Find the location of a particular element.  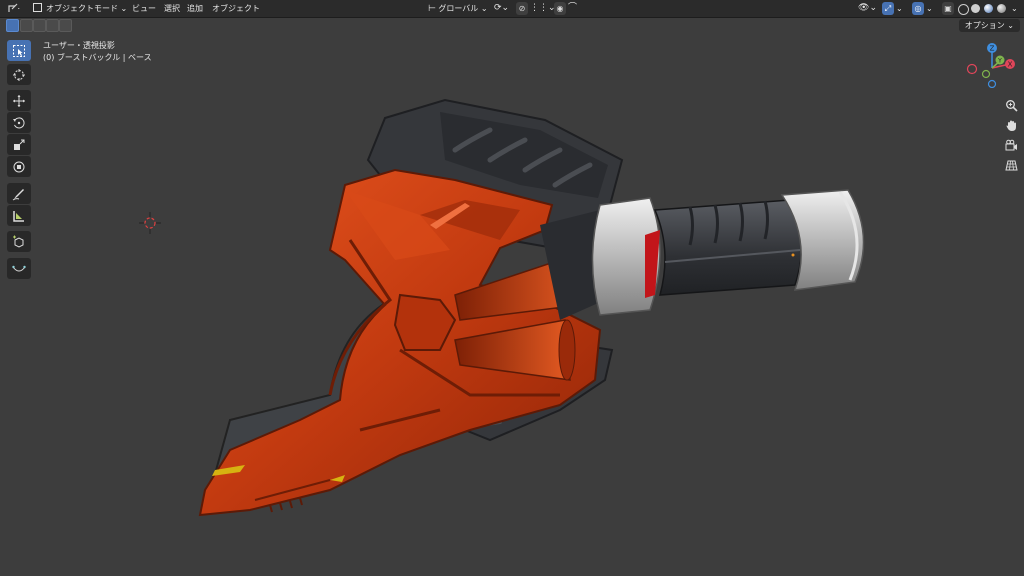

3d-cursor-icon is located at coordinates (150, 223).